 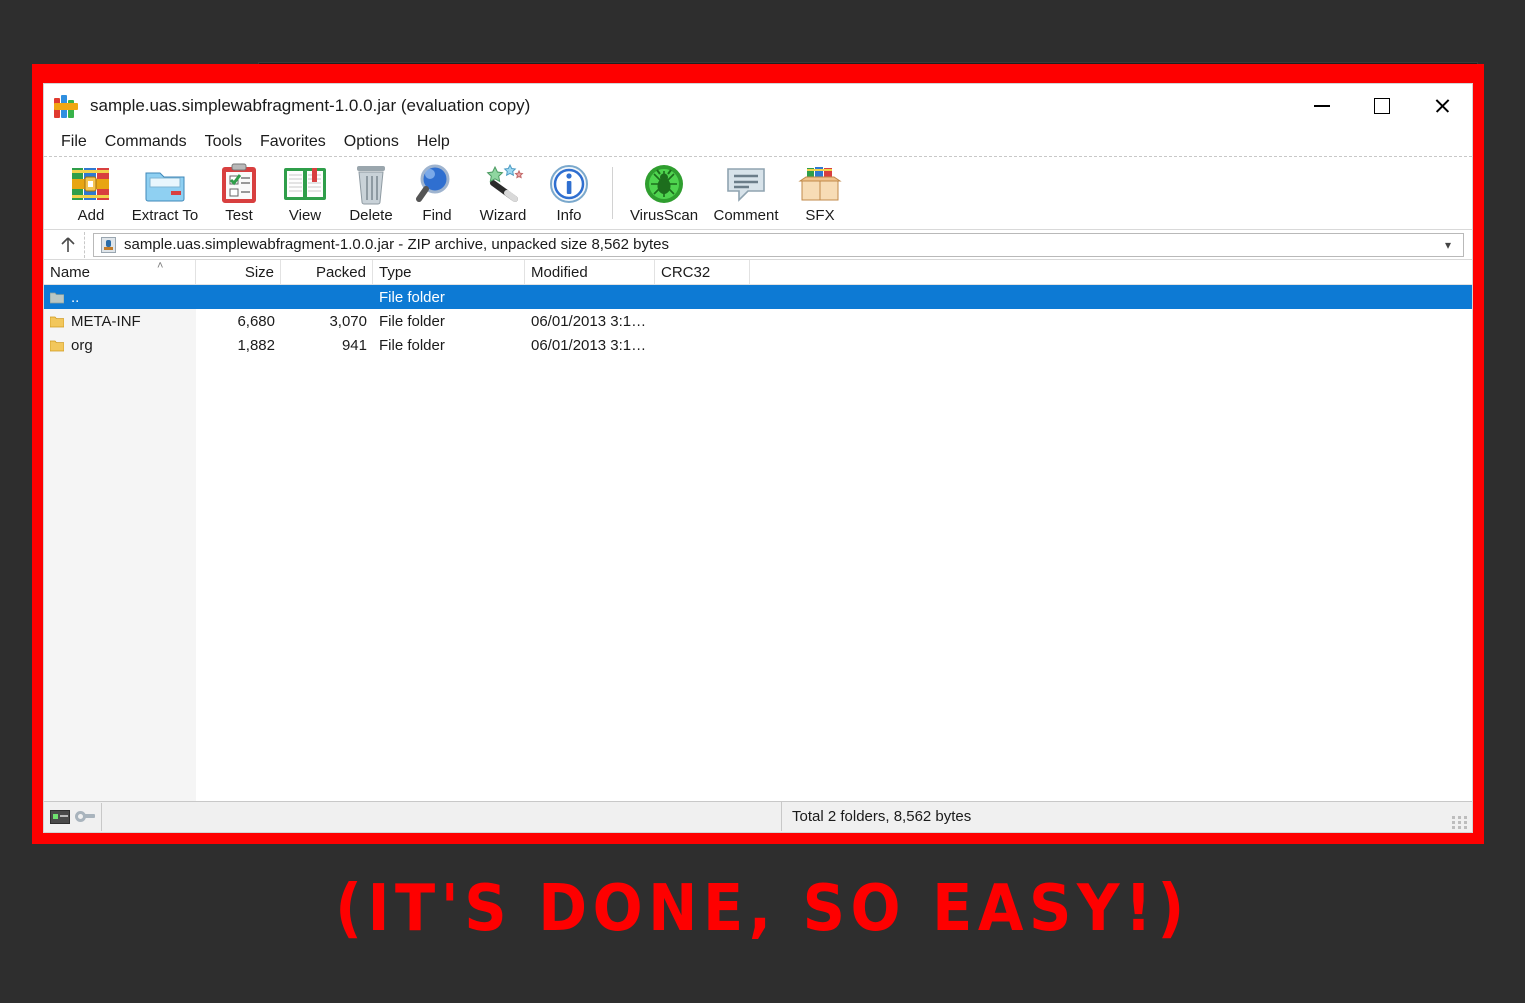 I want to click on toolbar-button-label: Info, so click(x=569, y=215).